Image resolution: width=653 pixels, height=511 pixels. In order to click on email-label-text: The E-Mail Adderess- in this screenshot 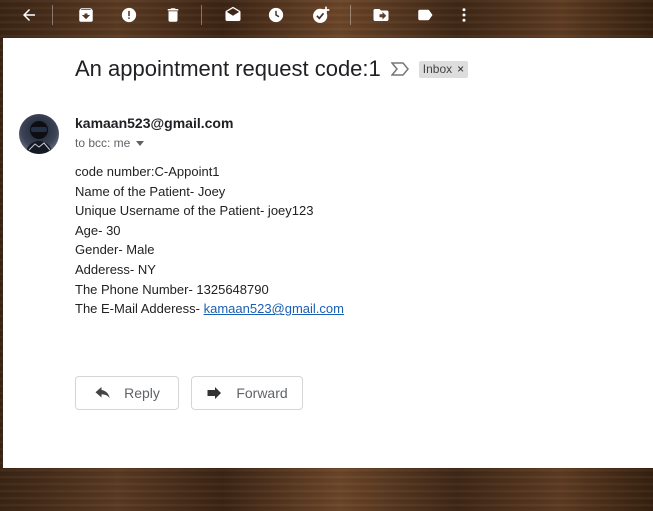, I will do `click(139, 309)`.